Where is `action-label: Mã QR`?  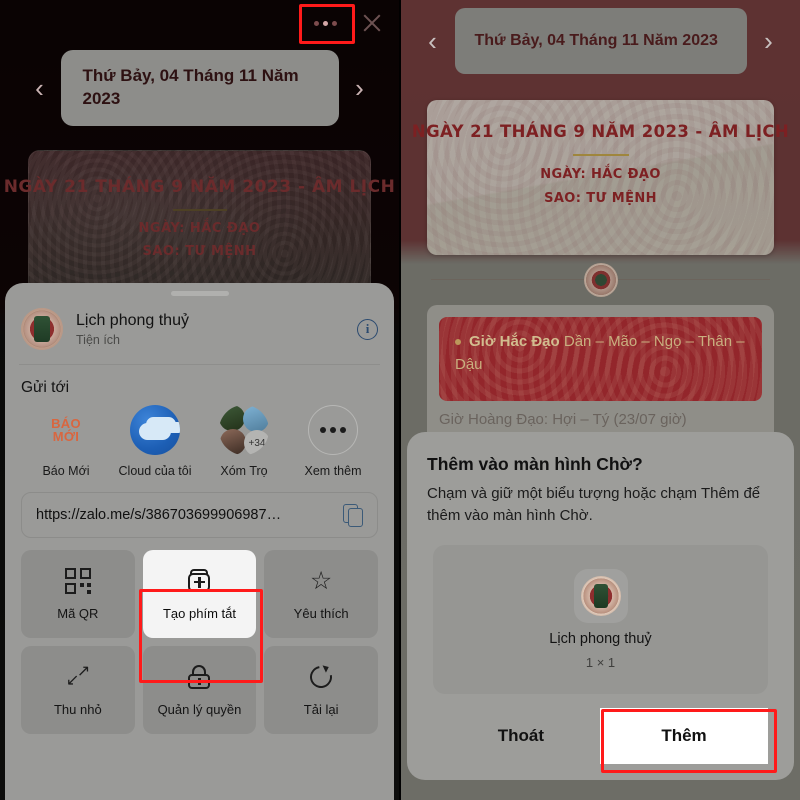
action-label: Mã QR is located at coordinates (78, 613).